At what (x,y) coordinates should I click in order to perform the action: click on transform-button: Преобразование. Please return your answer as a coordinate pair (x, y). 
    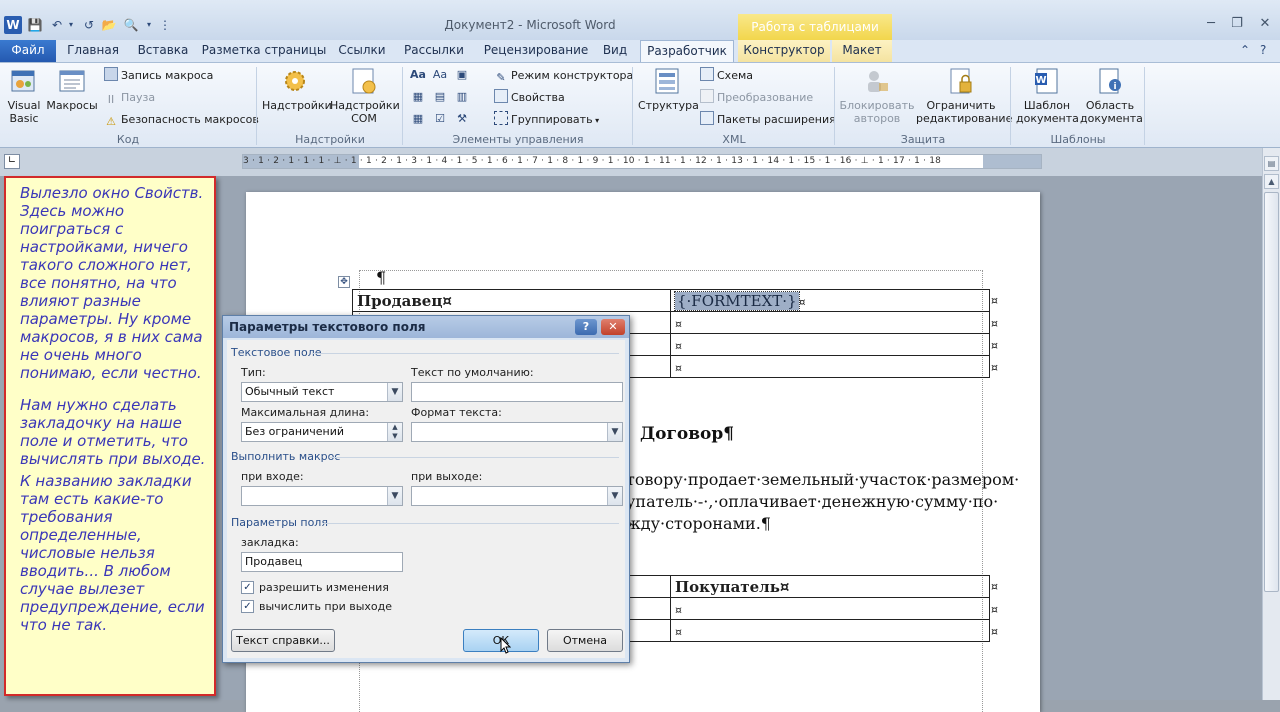
    Looking at the image, I should click on (756, 98).